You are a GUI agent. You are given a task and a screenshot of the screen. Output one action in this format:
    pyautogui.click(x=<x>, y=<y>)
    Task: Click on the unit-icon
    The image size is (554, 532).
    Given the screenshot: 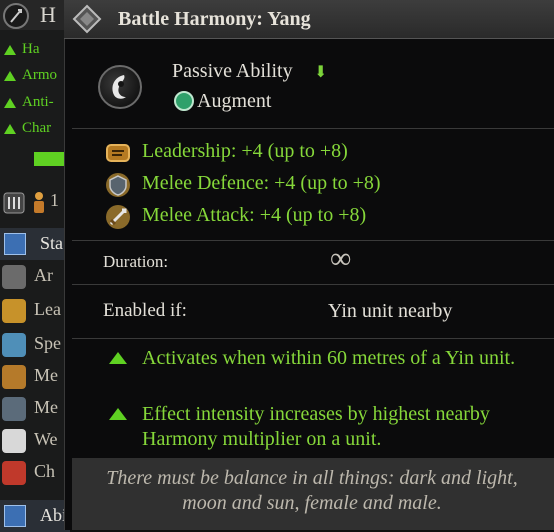 What is the action you would take?
    pyautogui.click(x=16, y=16)
    